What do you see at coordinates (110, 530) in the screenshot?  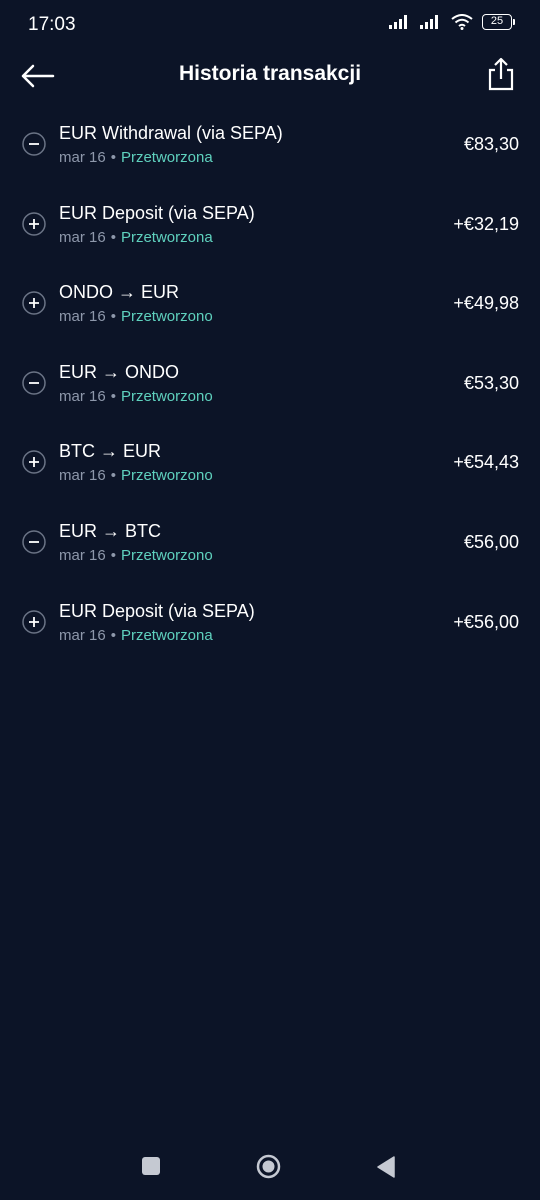 I see `transaction-title: EUR → BTC` at bounding box center [110, 530].